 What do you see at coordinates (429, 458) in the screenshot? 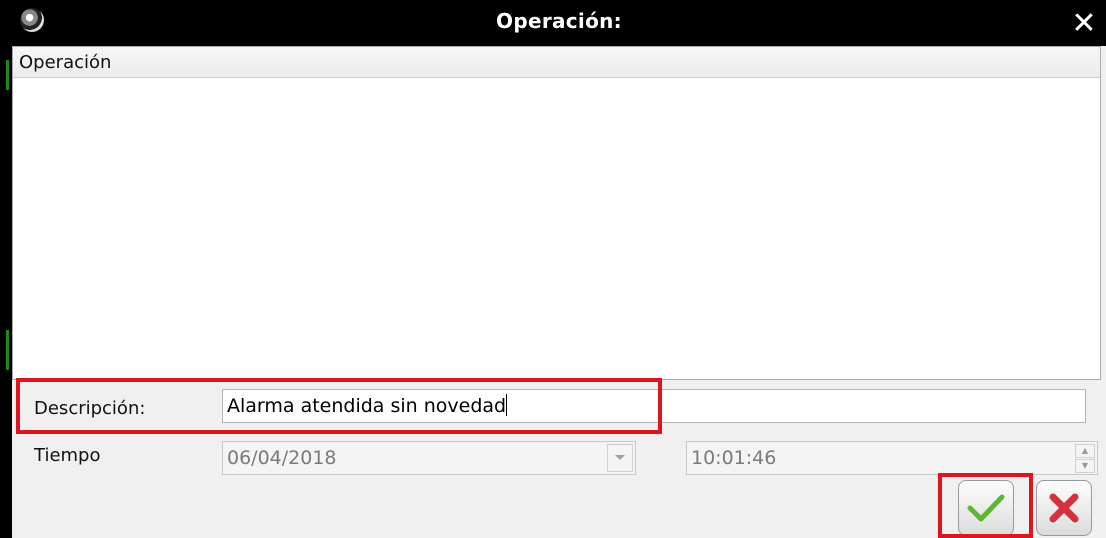
I see `date-select: 06/04/2018` at bounding box center [429, 458].